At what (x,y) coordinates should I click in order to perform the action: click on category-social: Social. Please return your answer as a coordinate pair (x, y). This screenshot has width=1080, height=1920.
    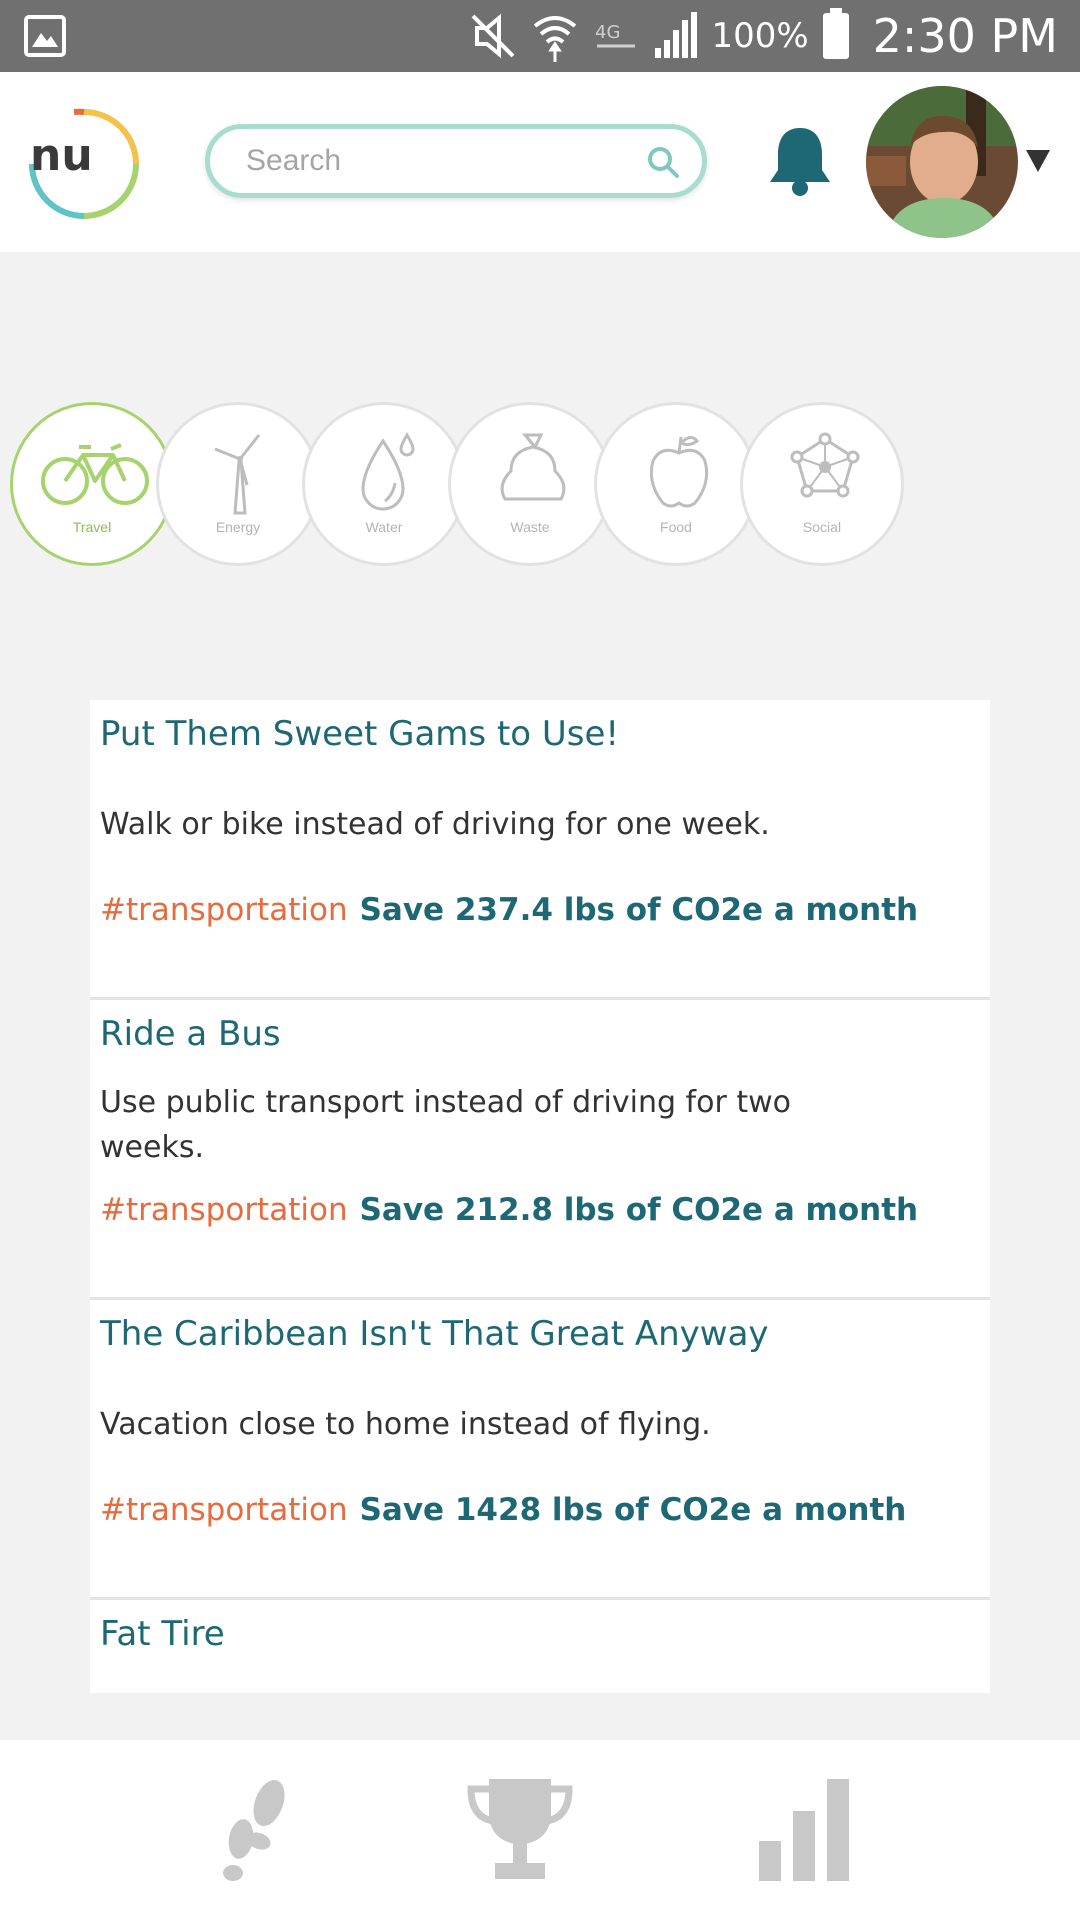
    Looking at the image, I should click on (822, 484).